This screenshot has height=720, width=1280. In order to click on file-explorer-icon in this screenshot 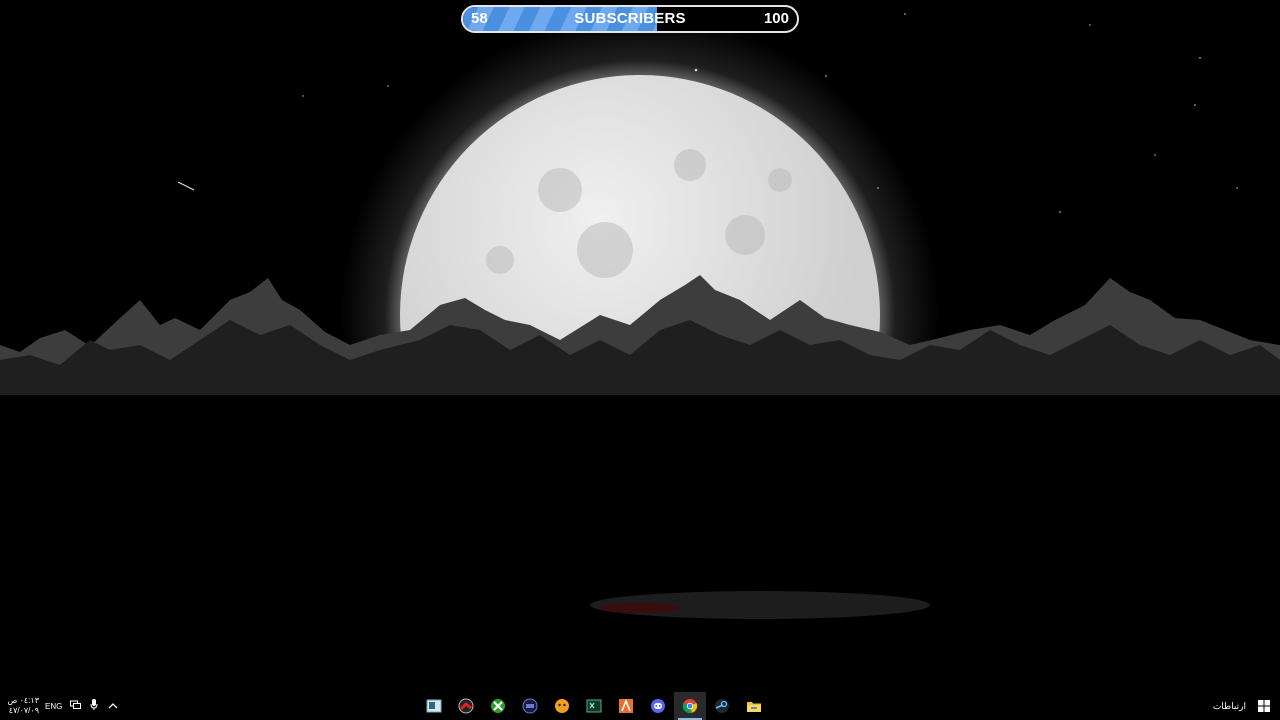, I will do `click(754, 707)`.